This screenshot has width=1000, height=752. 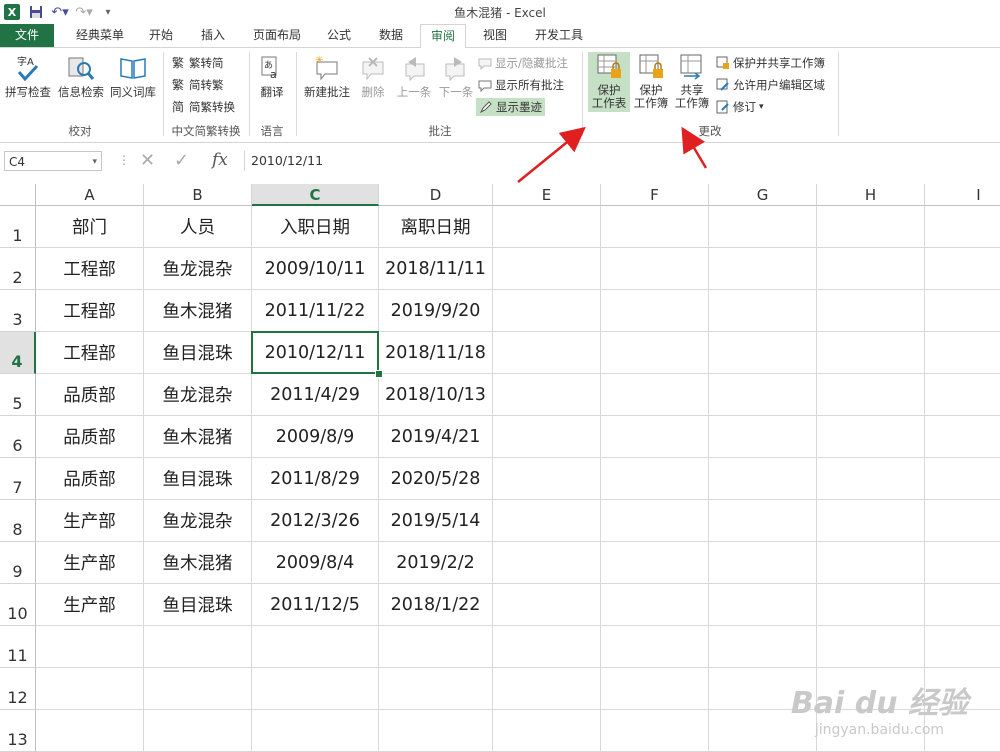 What do you see at coordinates (879, 730) in the screenshot?
I see `watermark-url: jingyan.baidu.com` at bounding box center [879, 730].